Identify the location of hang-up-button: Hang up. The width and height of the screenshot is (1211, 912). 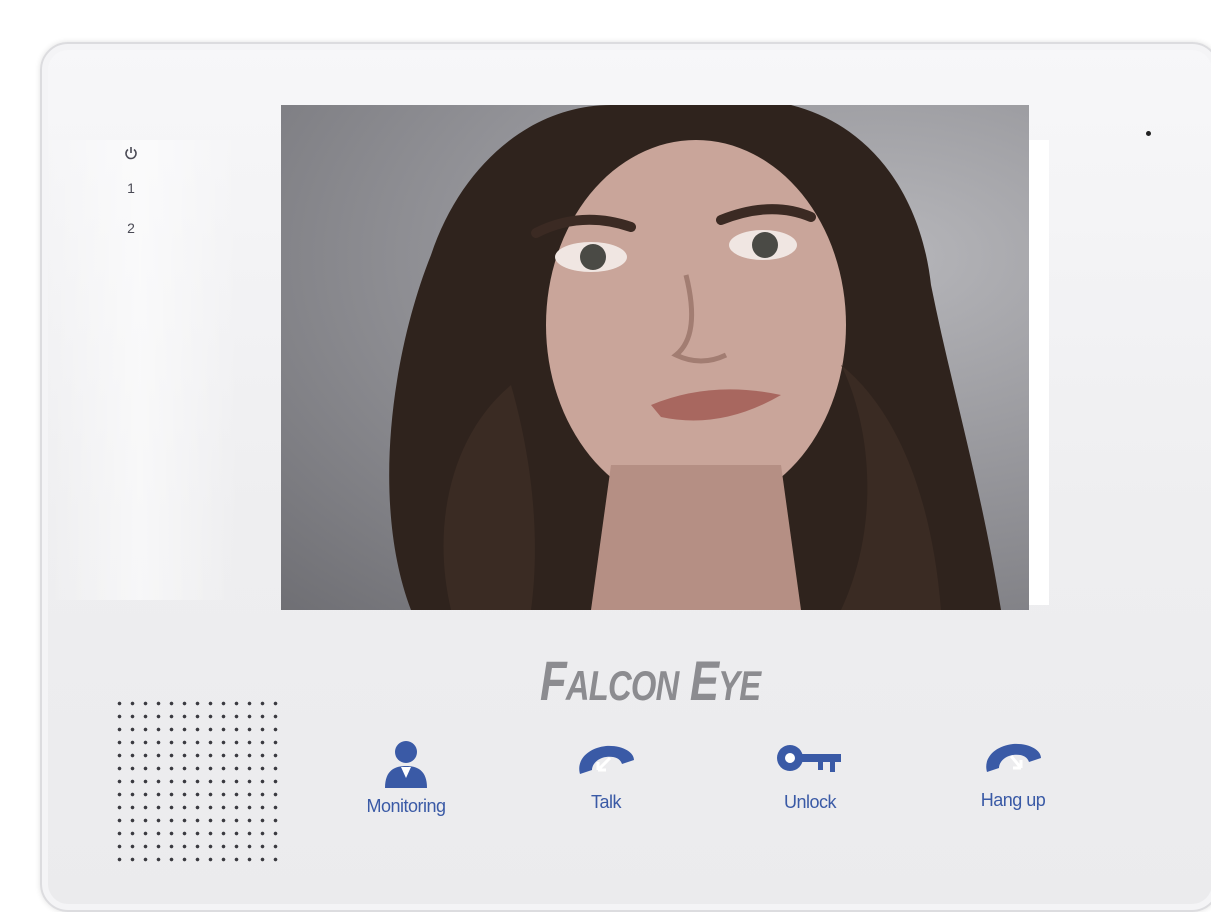
(1013, 774).